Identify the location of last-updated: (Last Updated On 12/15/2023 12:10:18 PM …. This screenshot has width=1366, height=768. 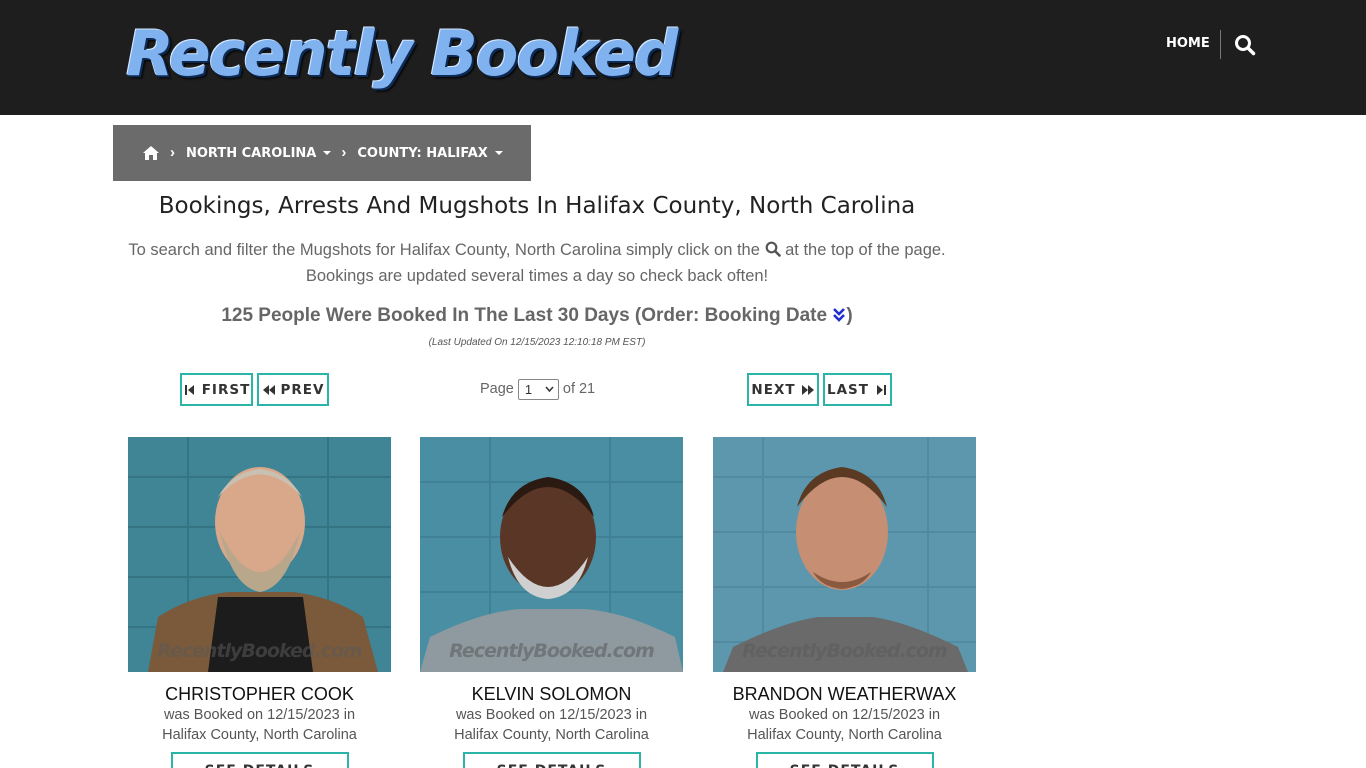
(537, 342).